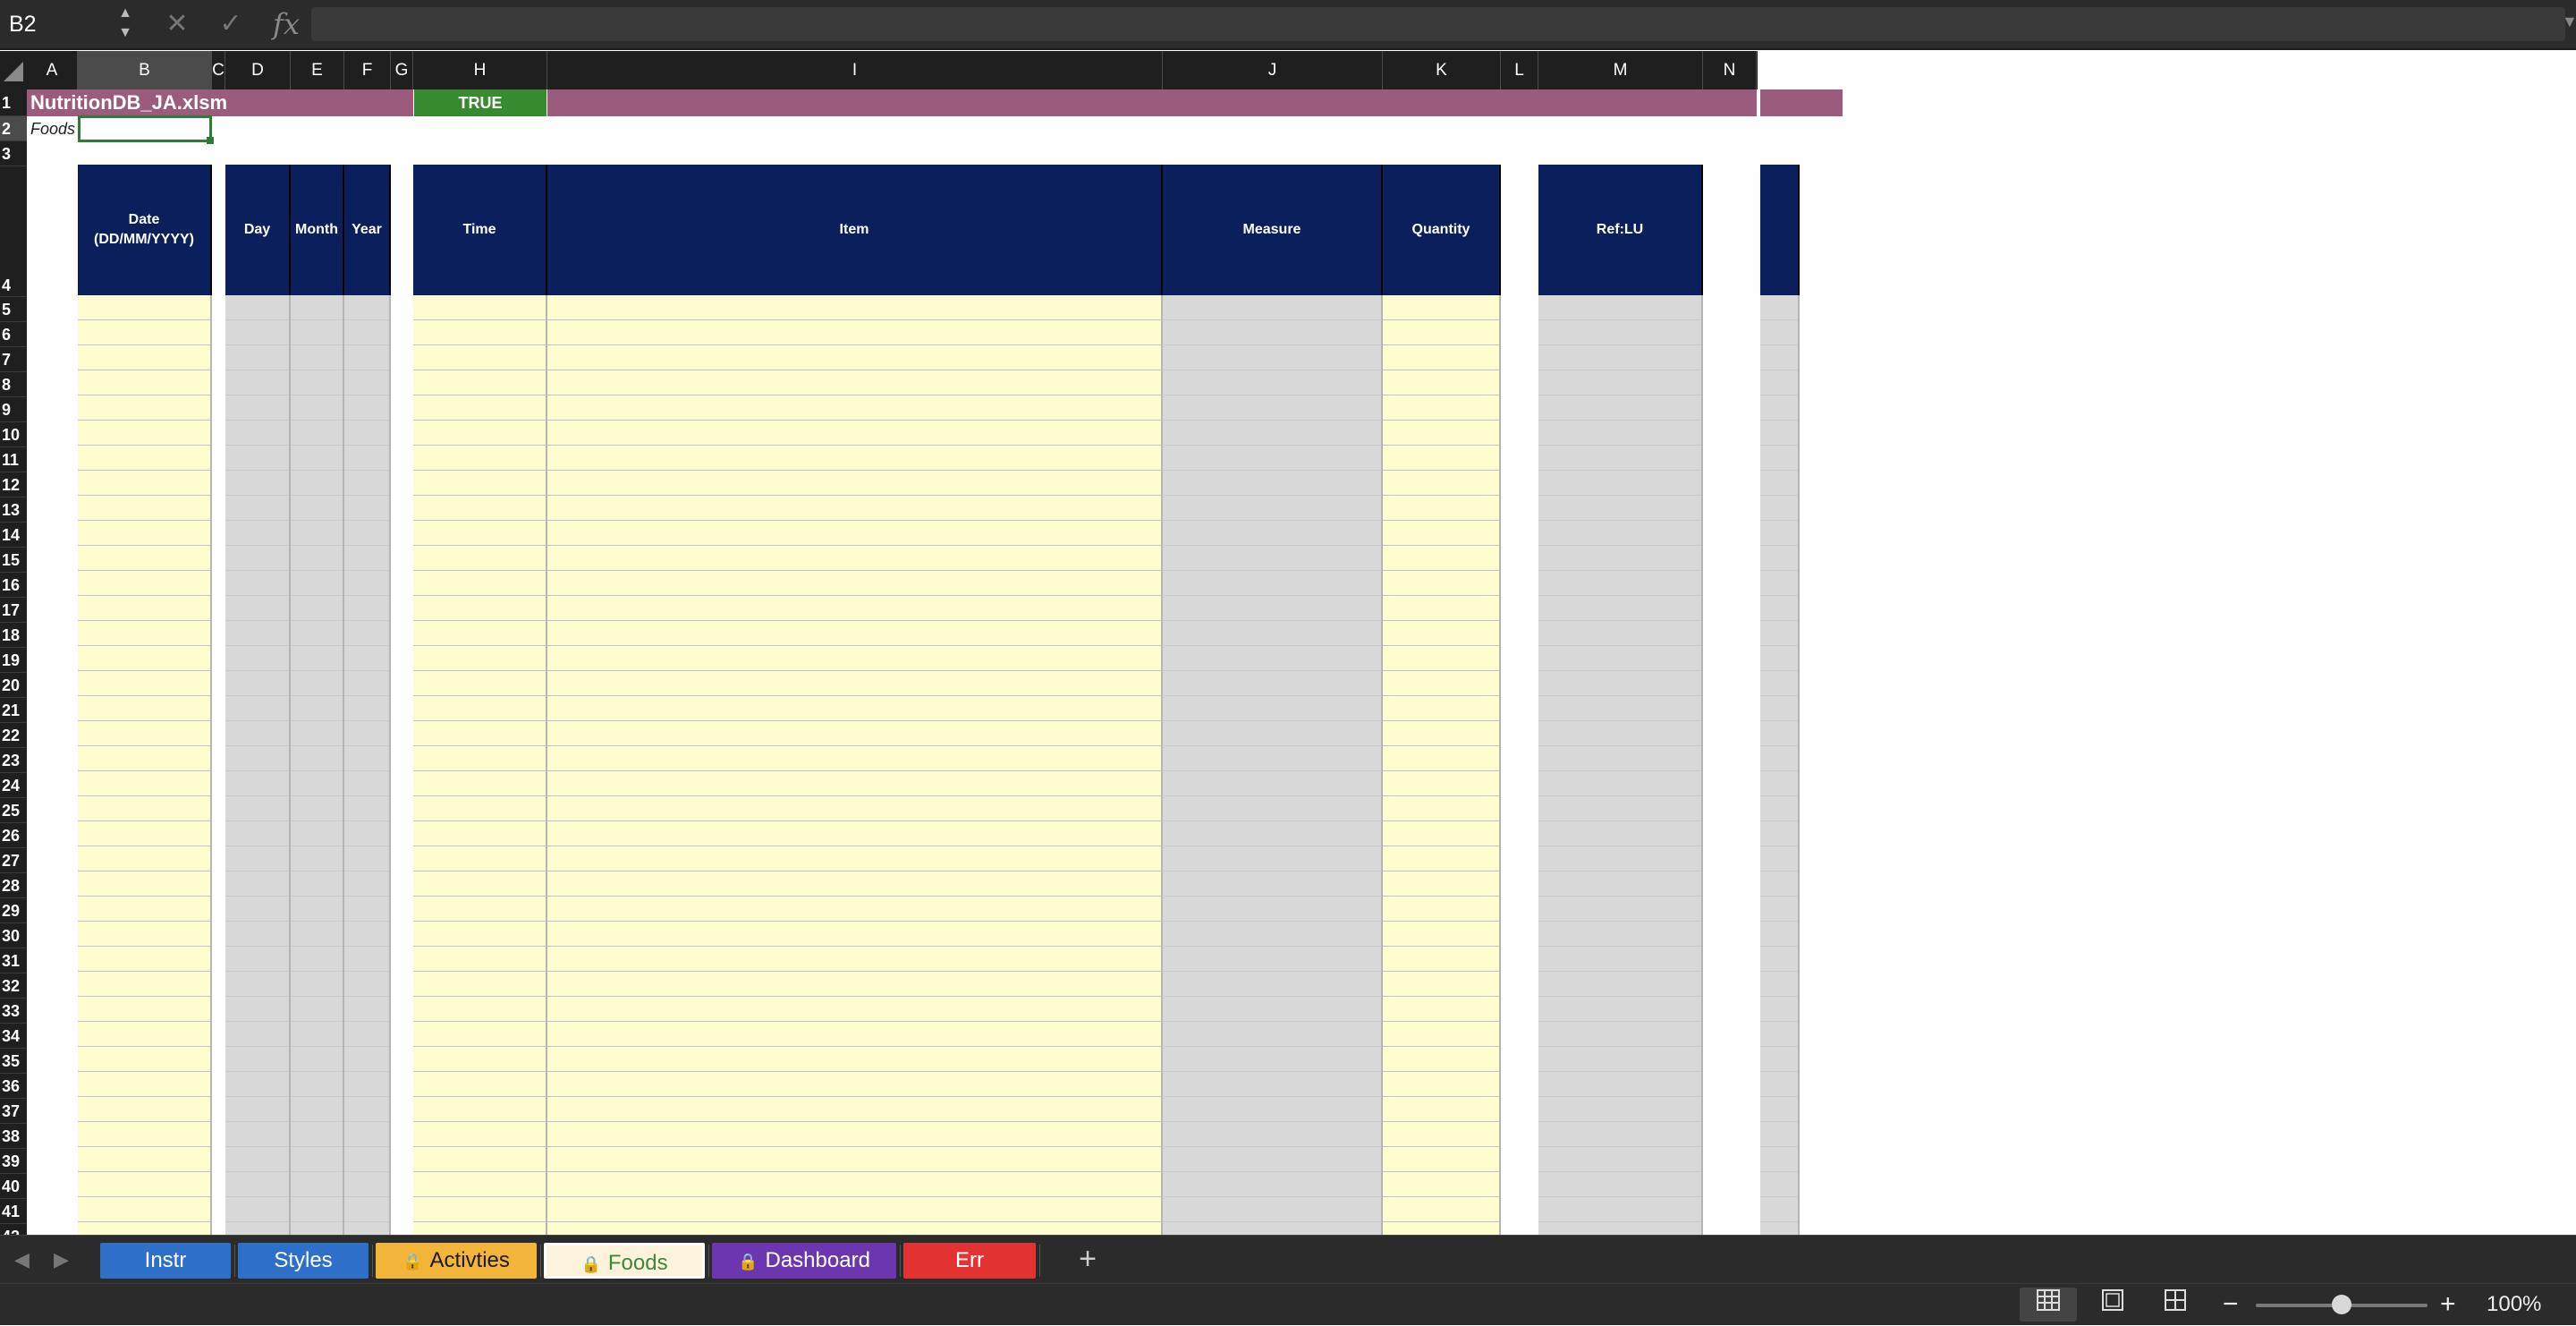  I want to click on row-header-40: 40, so click(13, 1186).